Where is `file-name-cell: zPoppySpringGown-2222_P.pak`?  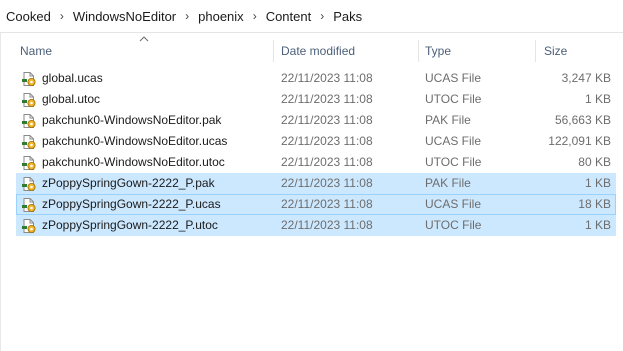
file-name-cell: zPoppySpringGown-2222_P.pak is located at coordinates (148, 183).